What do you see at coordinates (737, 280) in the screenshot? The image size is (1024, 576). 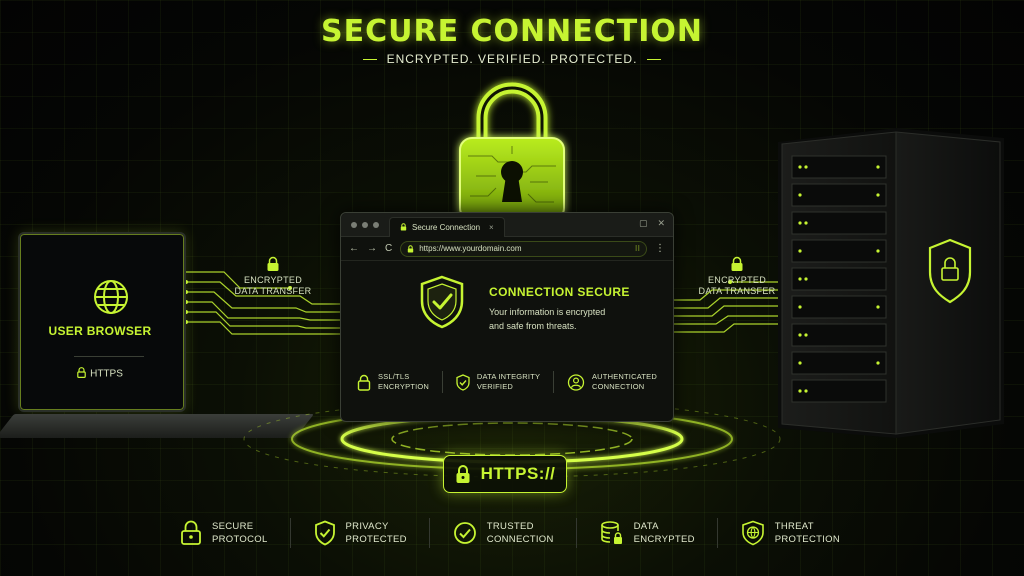 I see `transfer-right-line1: ENCRYPTED` at bounding box center [737, 280].